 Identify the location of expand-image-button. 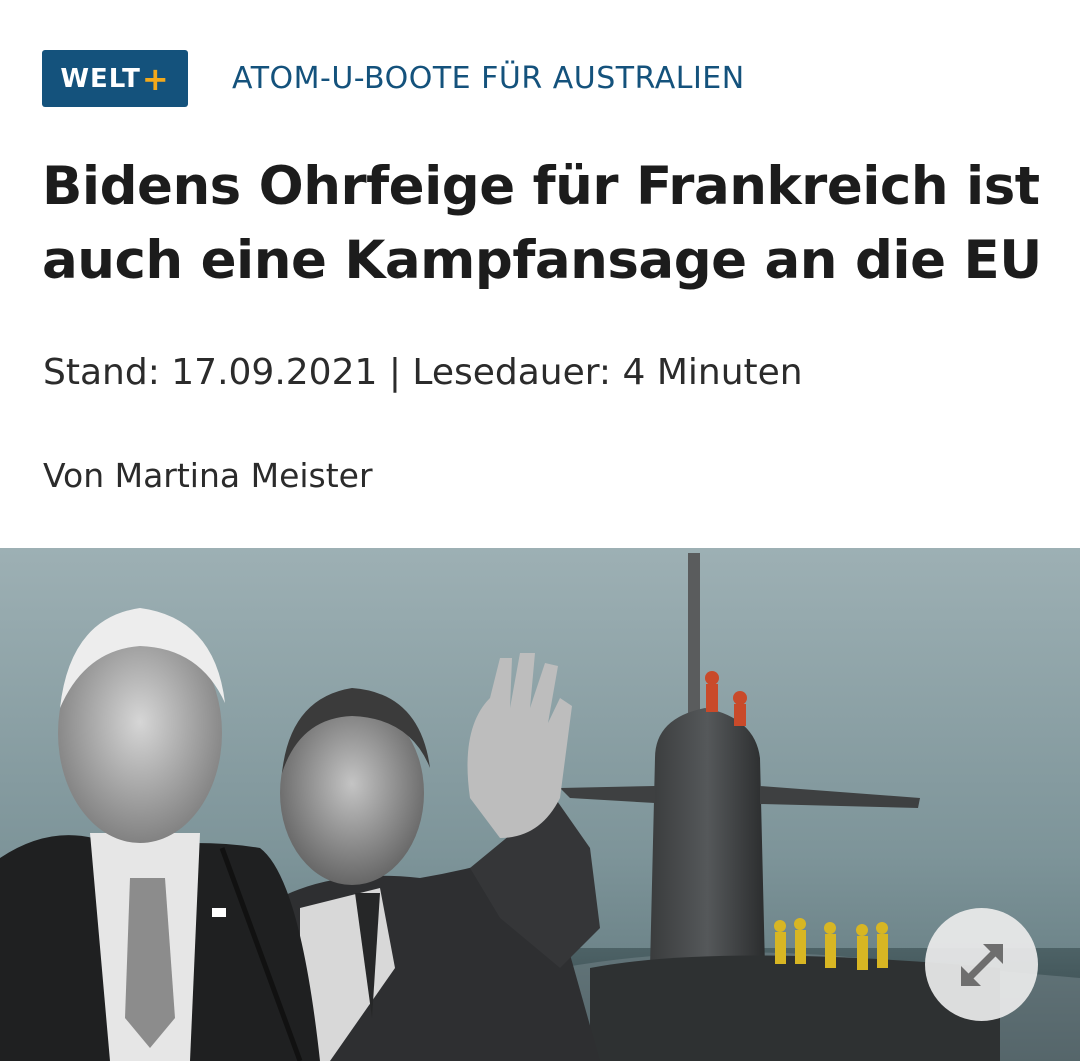
(981, 964).